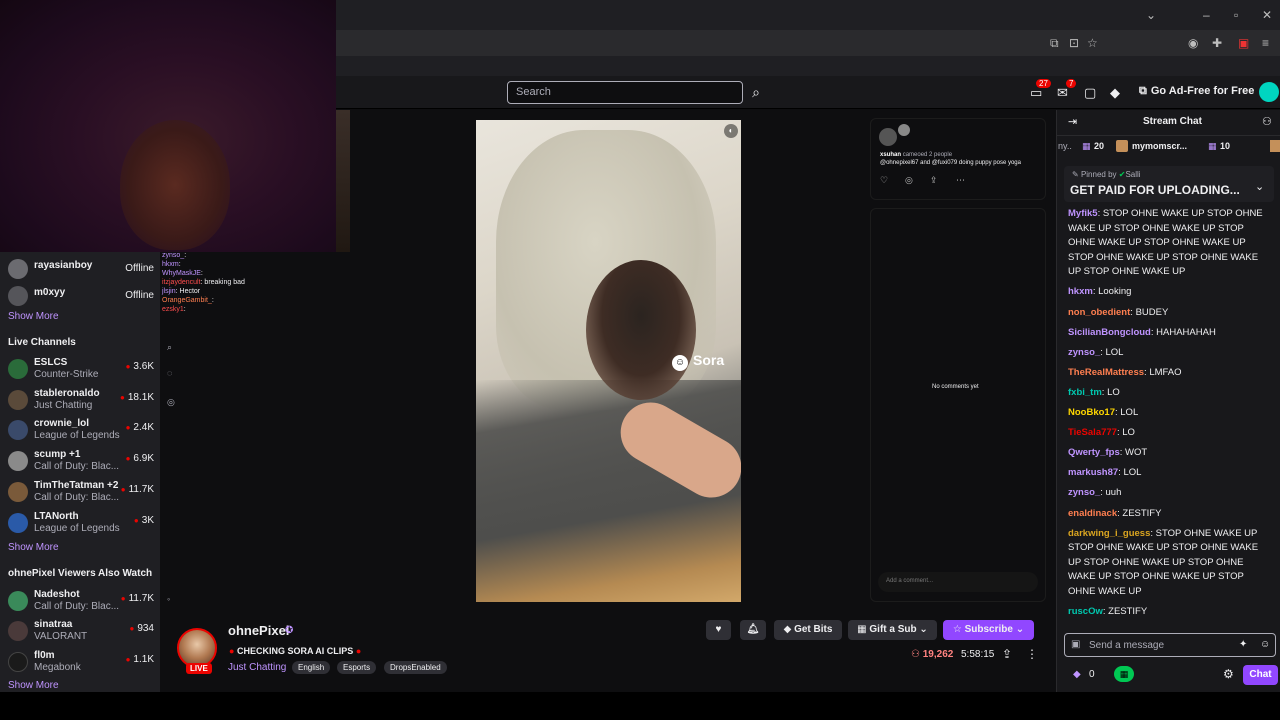  Describe the element at coordinates (1092, 43) in the screenshot. I see `bookmark-star-icon: ☆` at that location.